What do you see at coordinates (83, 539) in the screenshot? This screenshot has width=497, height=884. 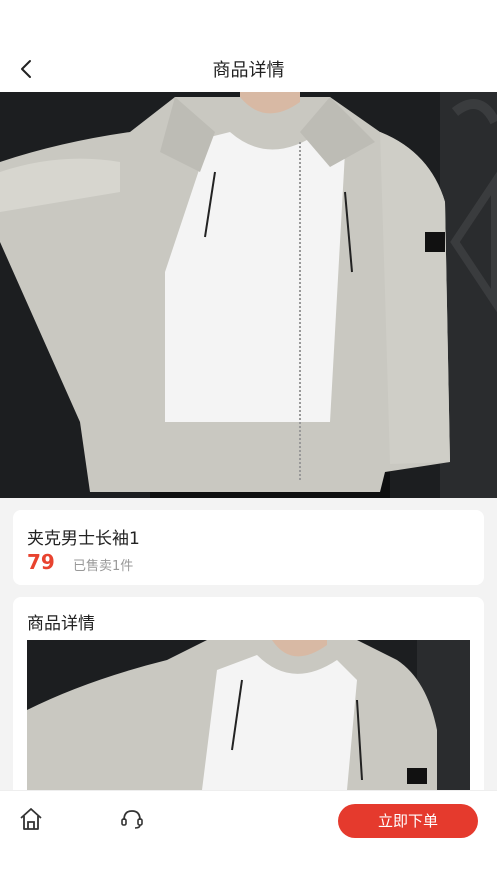 I see `product-name: 夹克男士长袖1` at bounding box center [83, 539].